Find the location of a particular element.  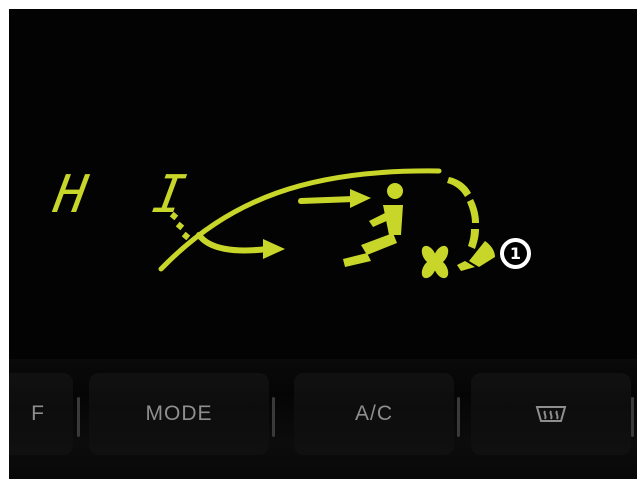

rear-defrost-icon is located at coordinates (551, 414).